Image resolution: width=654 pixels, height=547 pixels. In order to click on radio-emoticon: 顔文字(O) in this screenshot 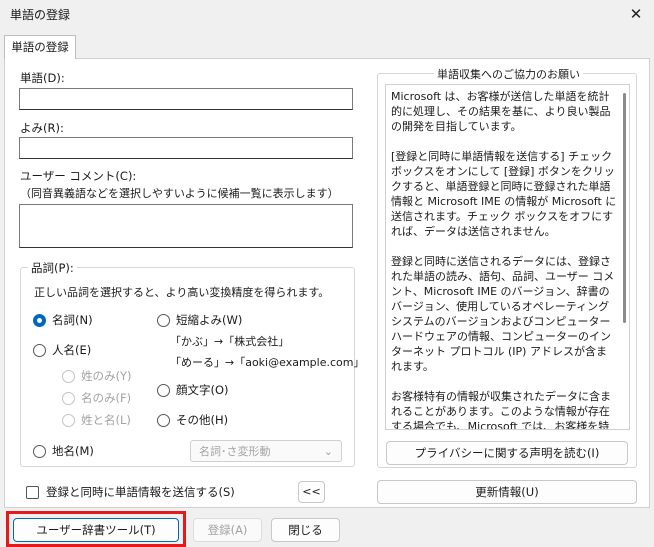, I will do `click(193, 390)`.